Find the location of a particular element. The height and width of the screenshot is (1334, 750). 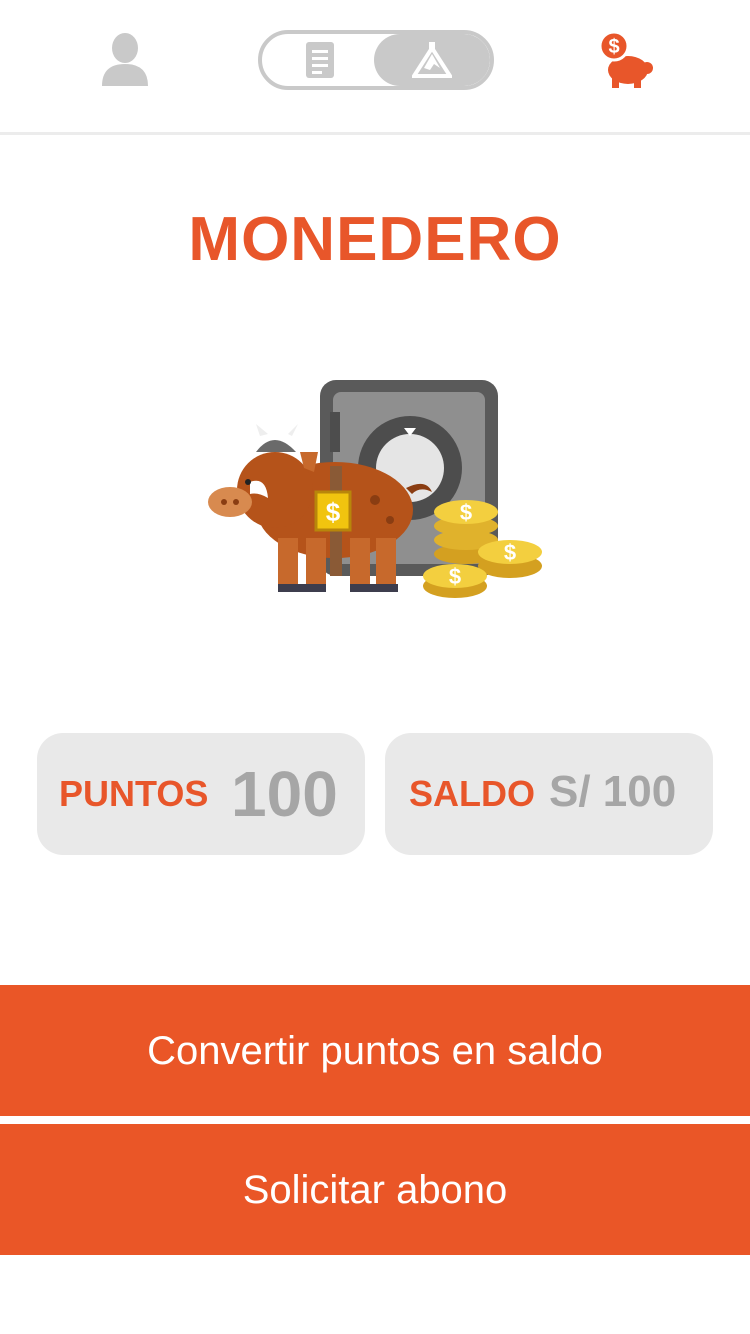

toggle-mountain is located at coordinates (432, 60).